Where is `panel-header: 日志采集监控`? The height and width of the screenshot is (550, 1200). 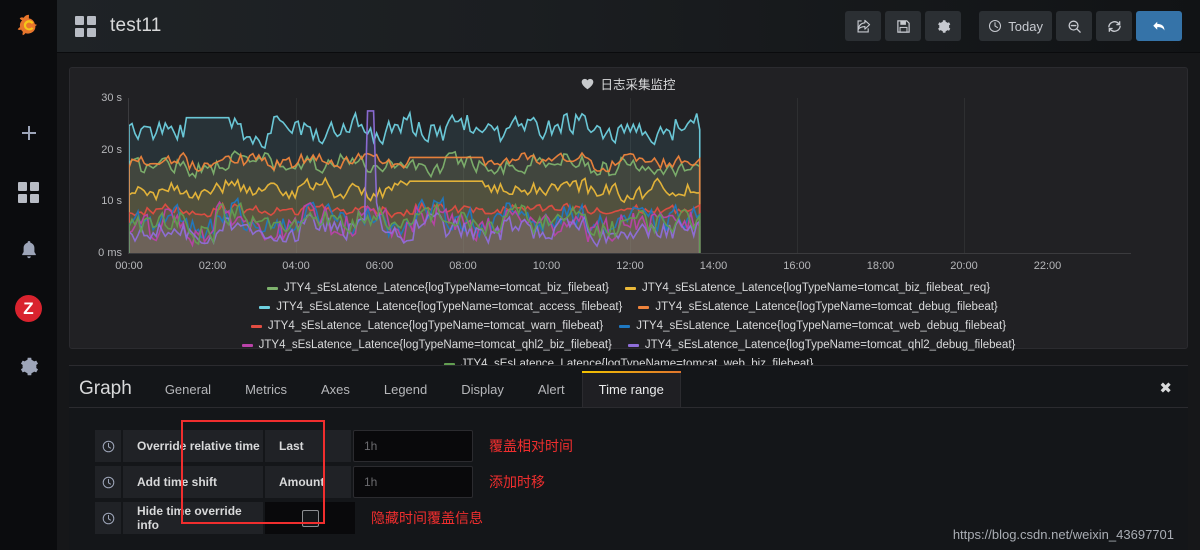
panel-header: 日志采集监控 is located at coordinates (628, 81).